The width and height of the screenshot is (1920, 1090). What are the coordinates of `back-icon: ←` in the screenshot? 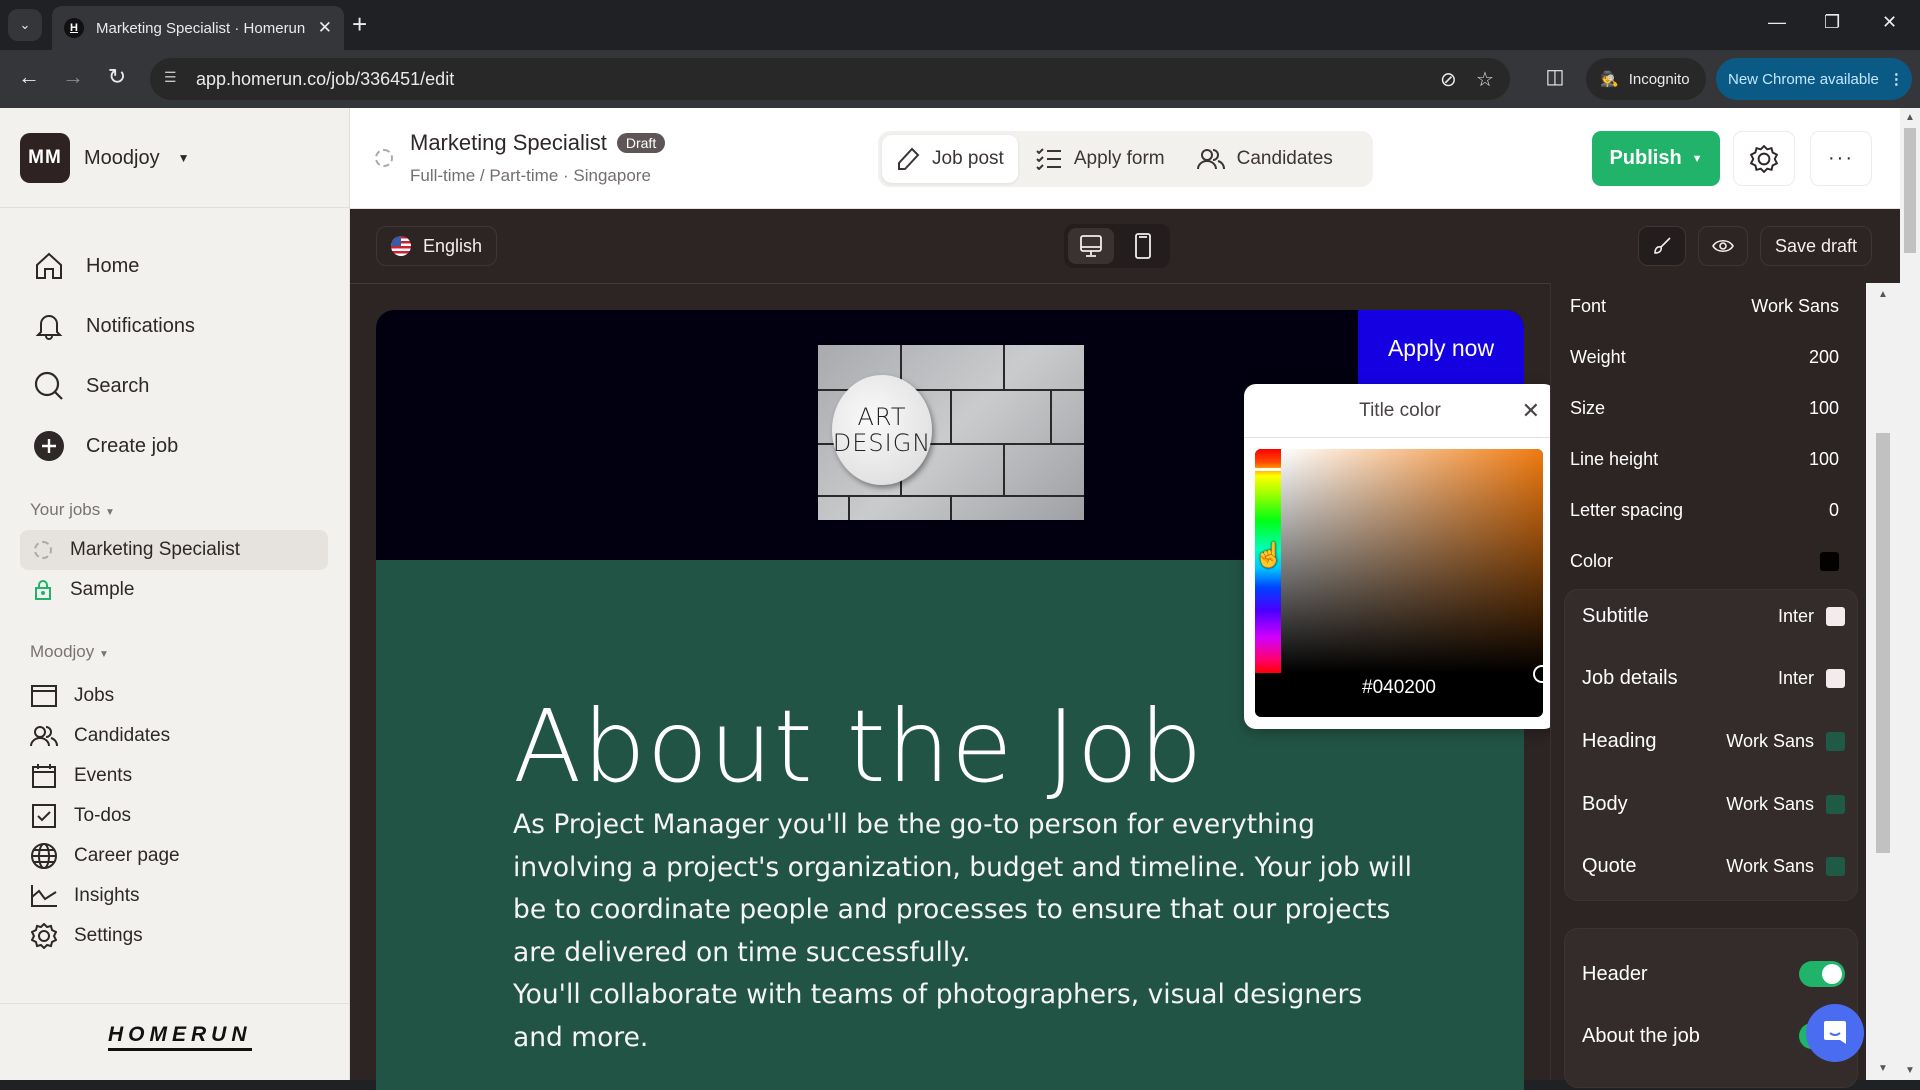 It's located at (29, 77).